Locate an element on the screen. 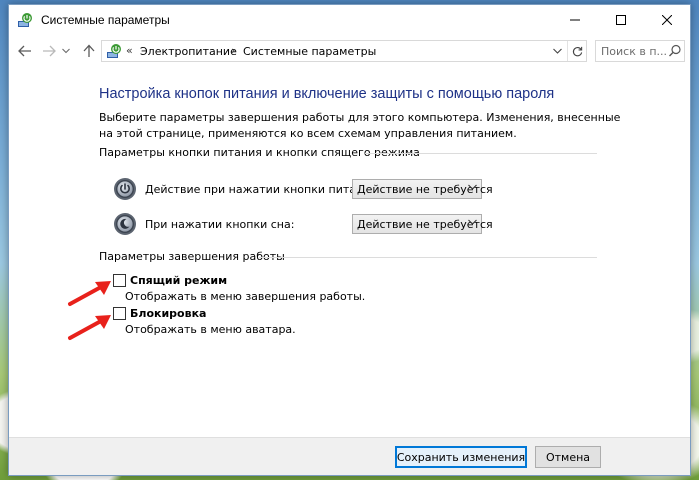  forward-arrow-icon is located at coordinates (49, 51).